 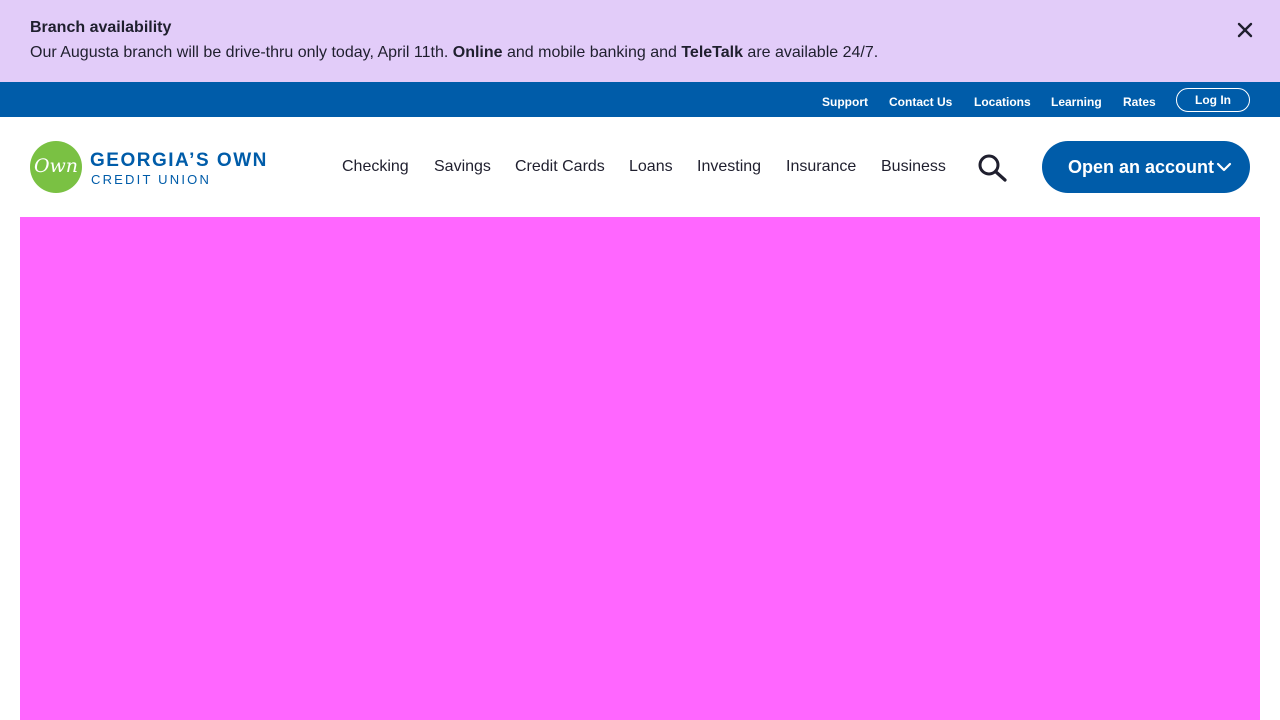 What do you see at coordinates (992, 168) in the screenshot?
I see `search-icon` at bounding box center [992, 168].